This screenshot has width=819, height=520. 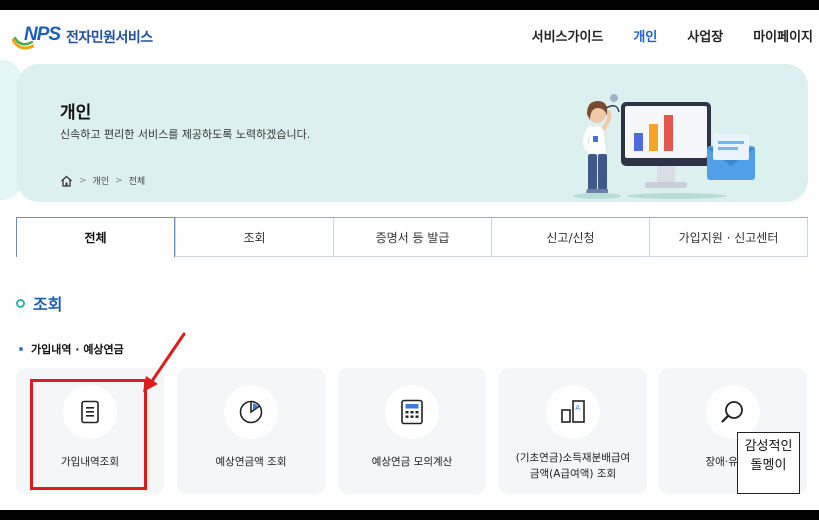 I want to click on bar-document-icon: A, so click(x=573, y=411).